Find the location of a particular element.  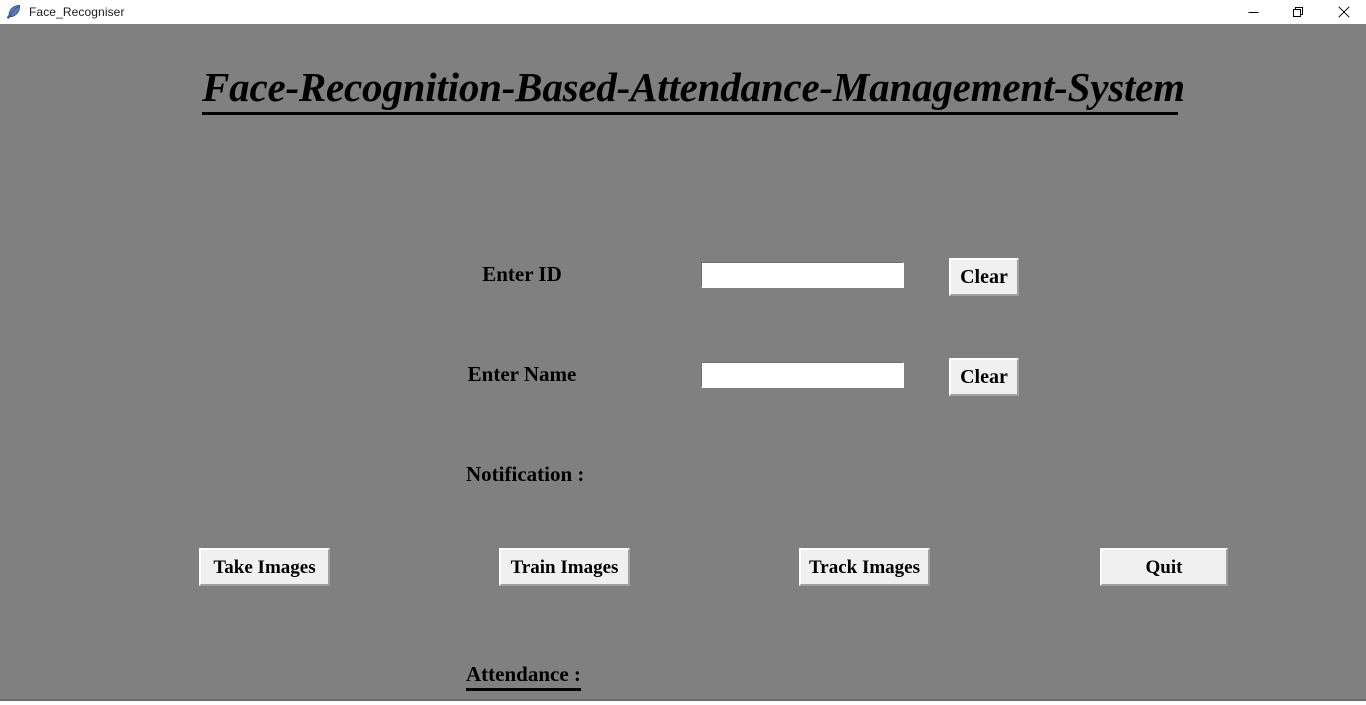

feather-quill-icon is located at coordinates (13, 12).